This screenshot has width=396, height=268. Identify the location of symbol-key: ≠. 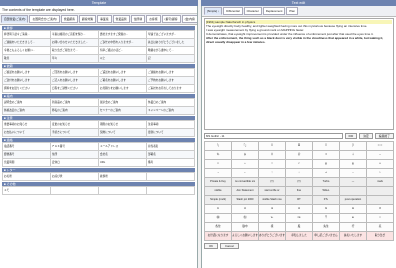
(299, 164).